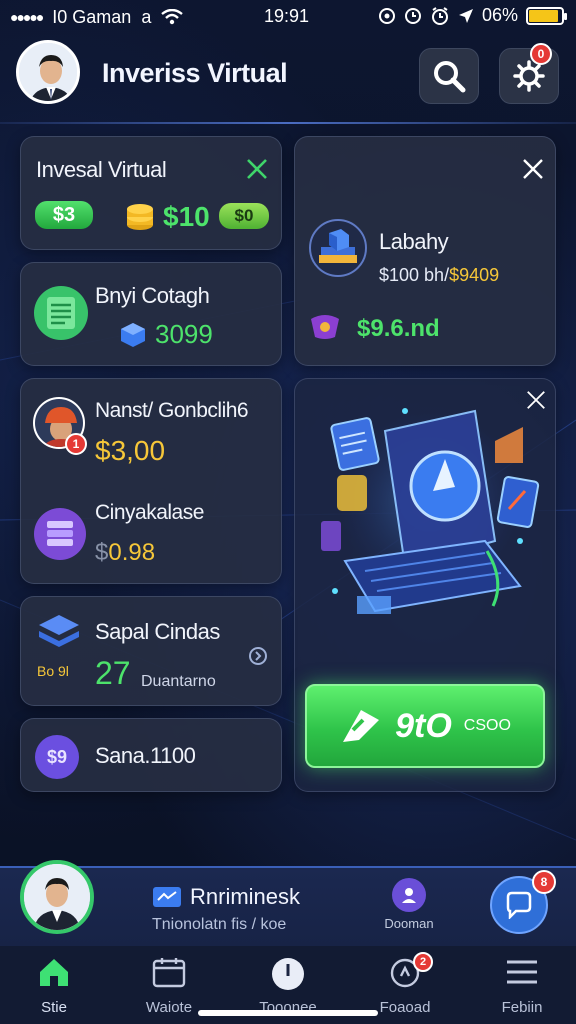 The image size is (576, 1024). I want to click on tab-clock: Tooonee, so click(288, 986).